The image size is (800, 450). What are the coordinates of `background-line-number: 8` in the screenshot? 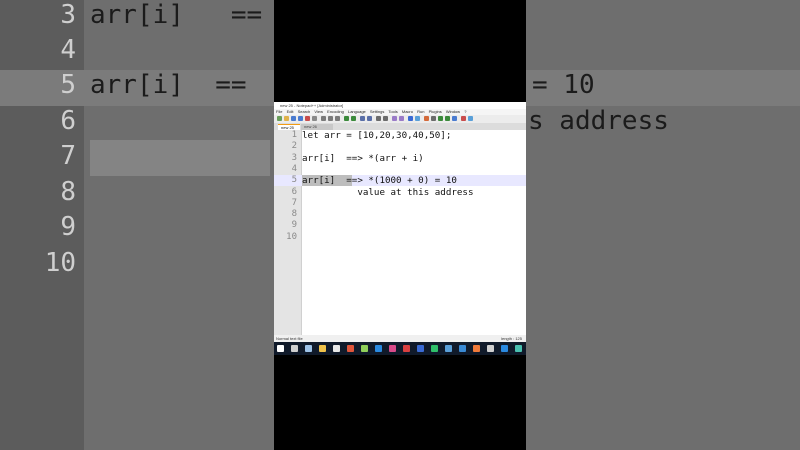 It's located at (68, 192).